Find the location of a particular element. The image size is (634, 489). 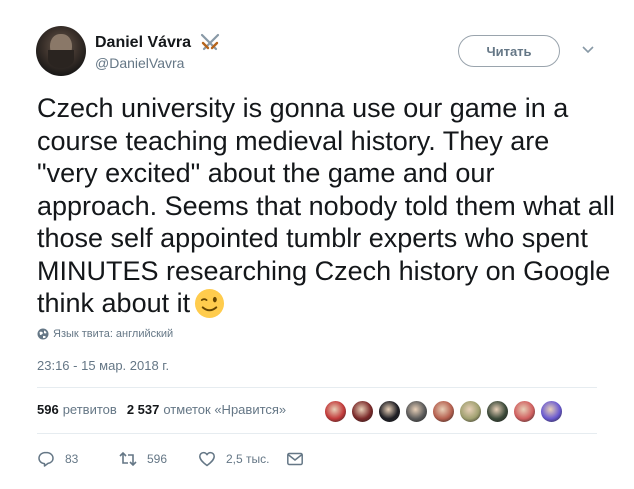

author-avatar is located at coordinates (61, 51).